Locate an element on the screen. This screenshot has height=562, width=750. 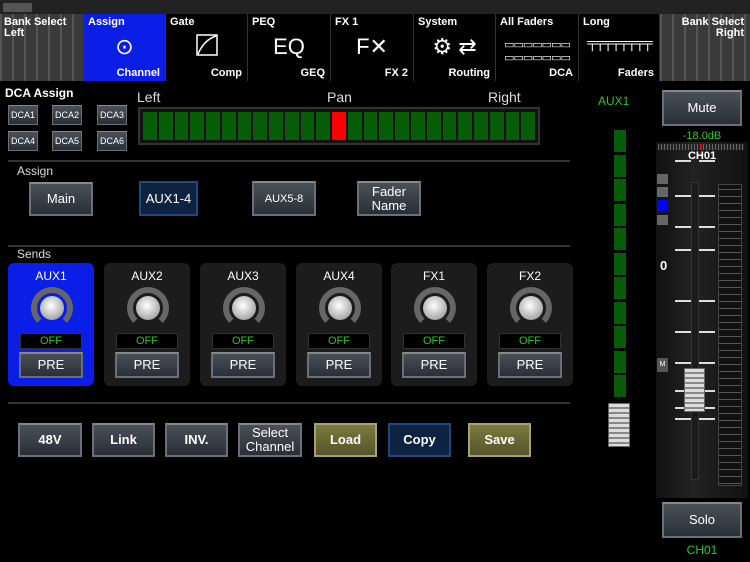
tab-assign-channel: Assign ⊙ Channel is located at coordinates (125, 47).